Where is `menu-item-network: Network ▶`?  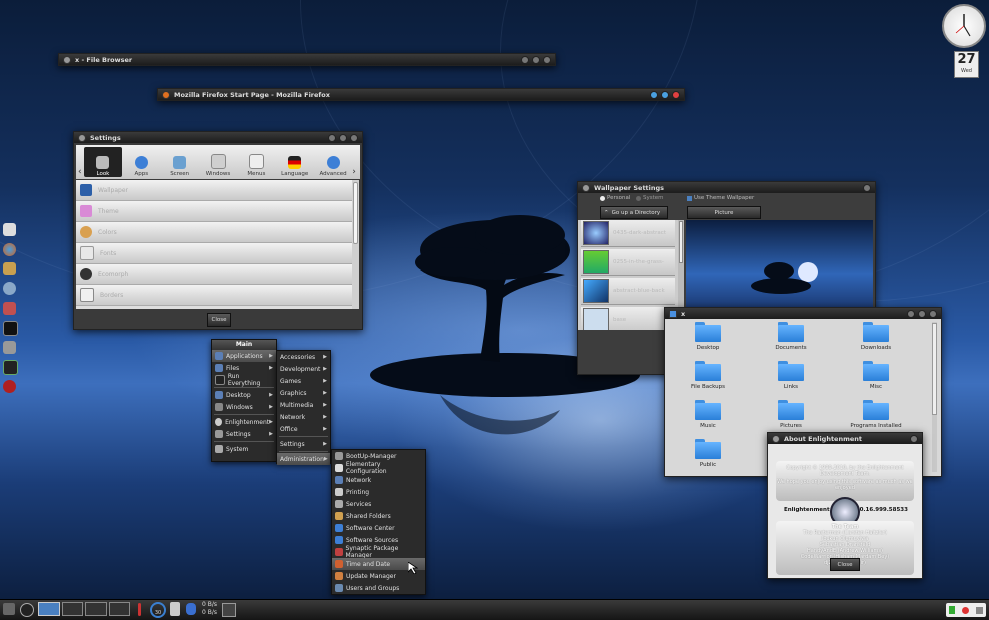
menu-item-network: Network ▶ is located at coordinates (303, 417).